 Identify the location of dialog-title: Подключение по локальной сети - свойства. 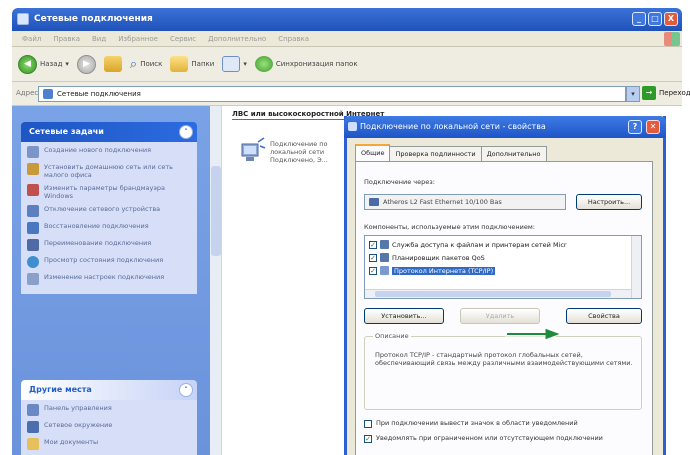
(453, 126).